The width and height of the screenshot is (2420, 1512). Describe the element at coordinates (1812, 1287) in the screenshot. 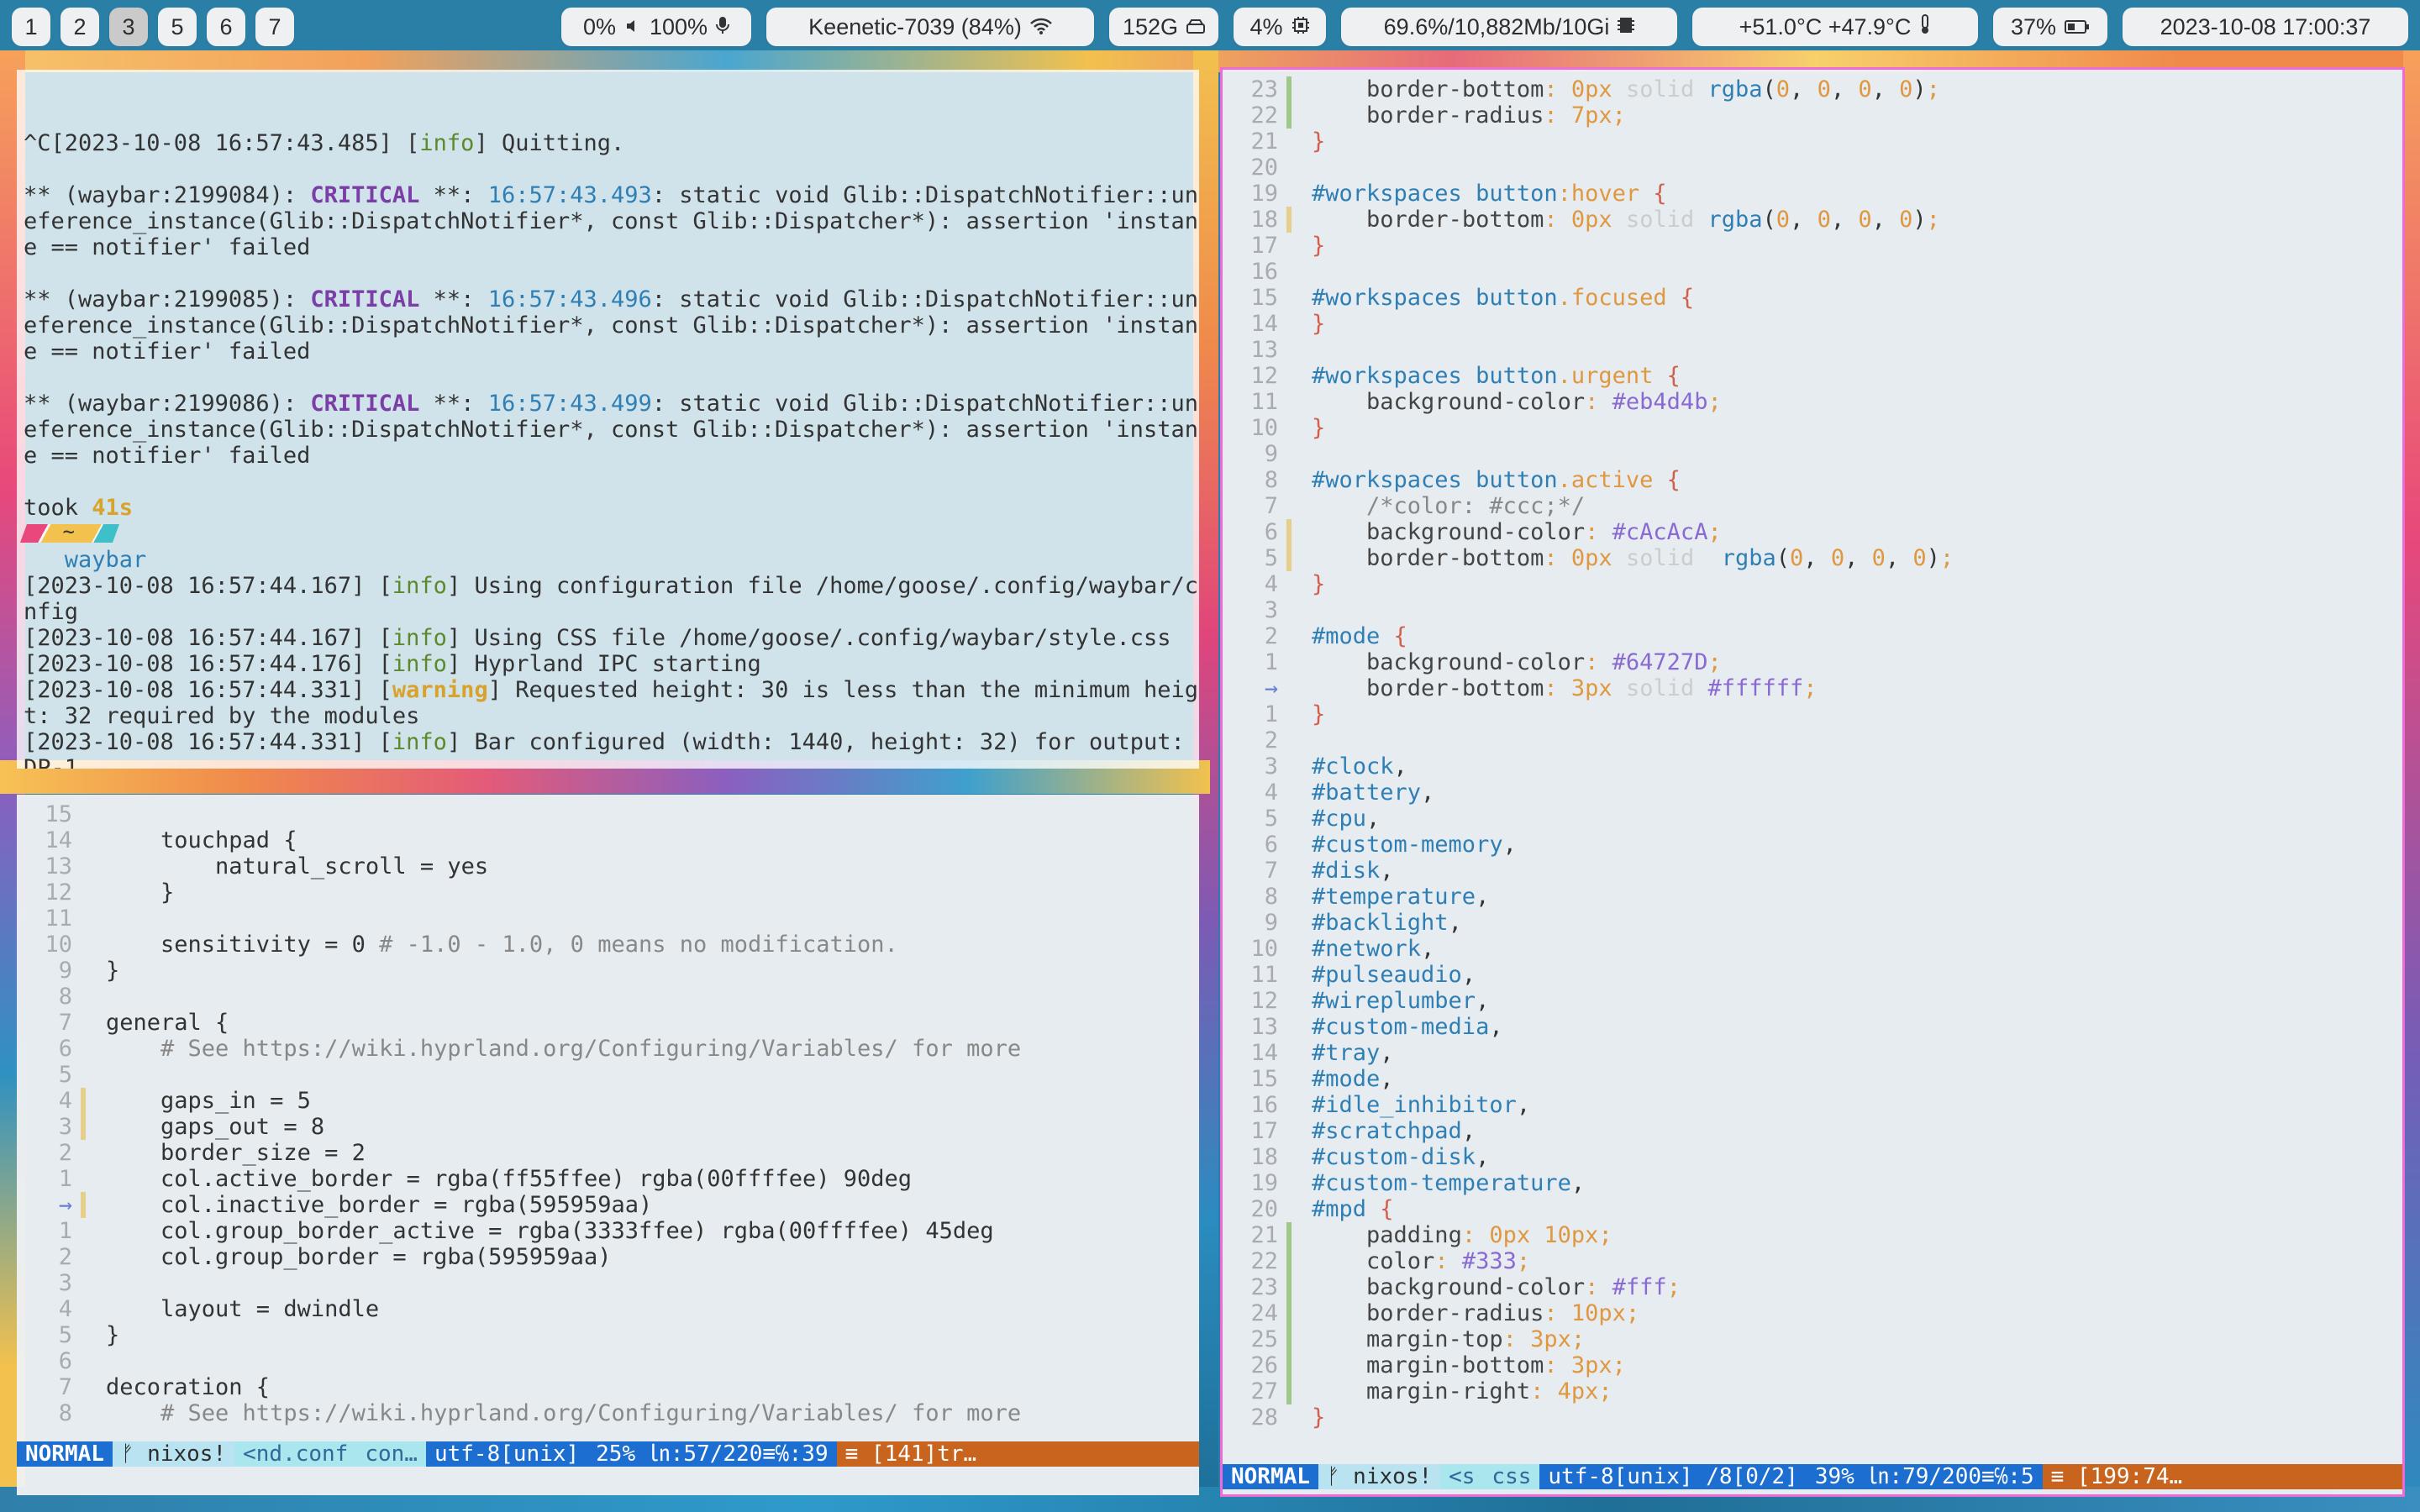

I see `code-line: 23 background-color: #fff;` at that location.